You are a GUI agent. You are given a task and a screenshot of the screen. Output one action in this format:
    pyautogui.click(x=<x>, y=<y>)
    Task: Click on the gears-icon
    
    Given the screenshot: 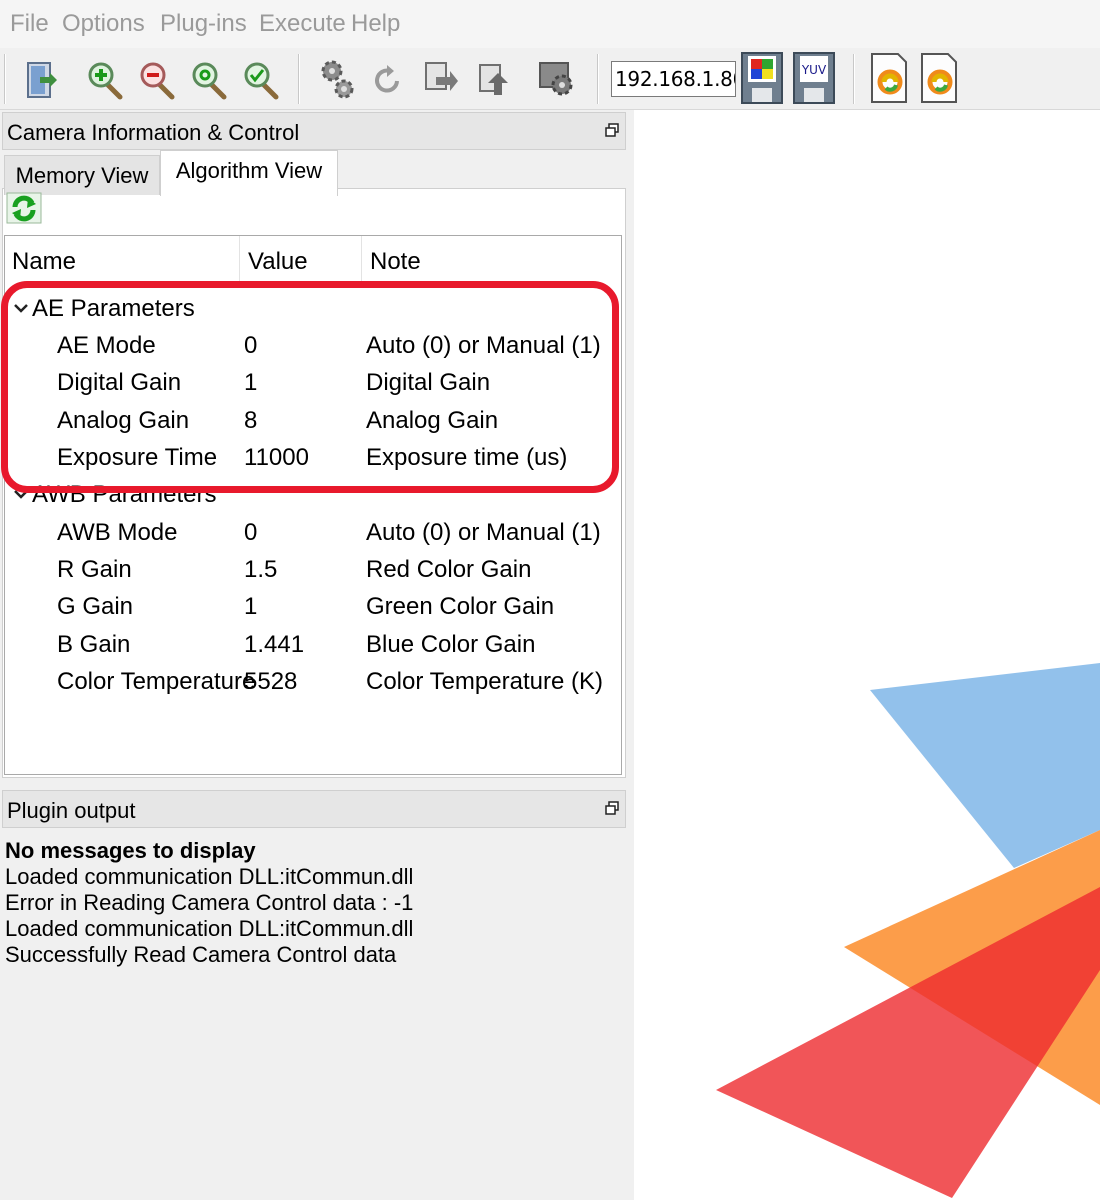 What is the action you would take?
    pyautogui.click(x=337, y=79)
    